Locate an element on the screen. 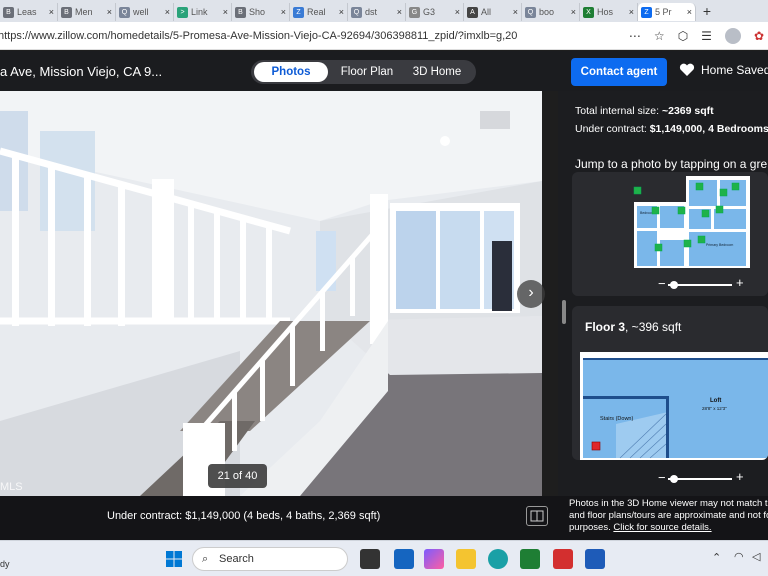  browser-tab: > Link × is located at coordinates (203, 12).